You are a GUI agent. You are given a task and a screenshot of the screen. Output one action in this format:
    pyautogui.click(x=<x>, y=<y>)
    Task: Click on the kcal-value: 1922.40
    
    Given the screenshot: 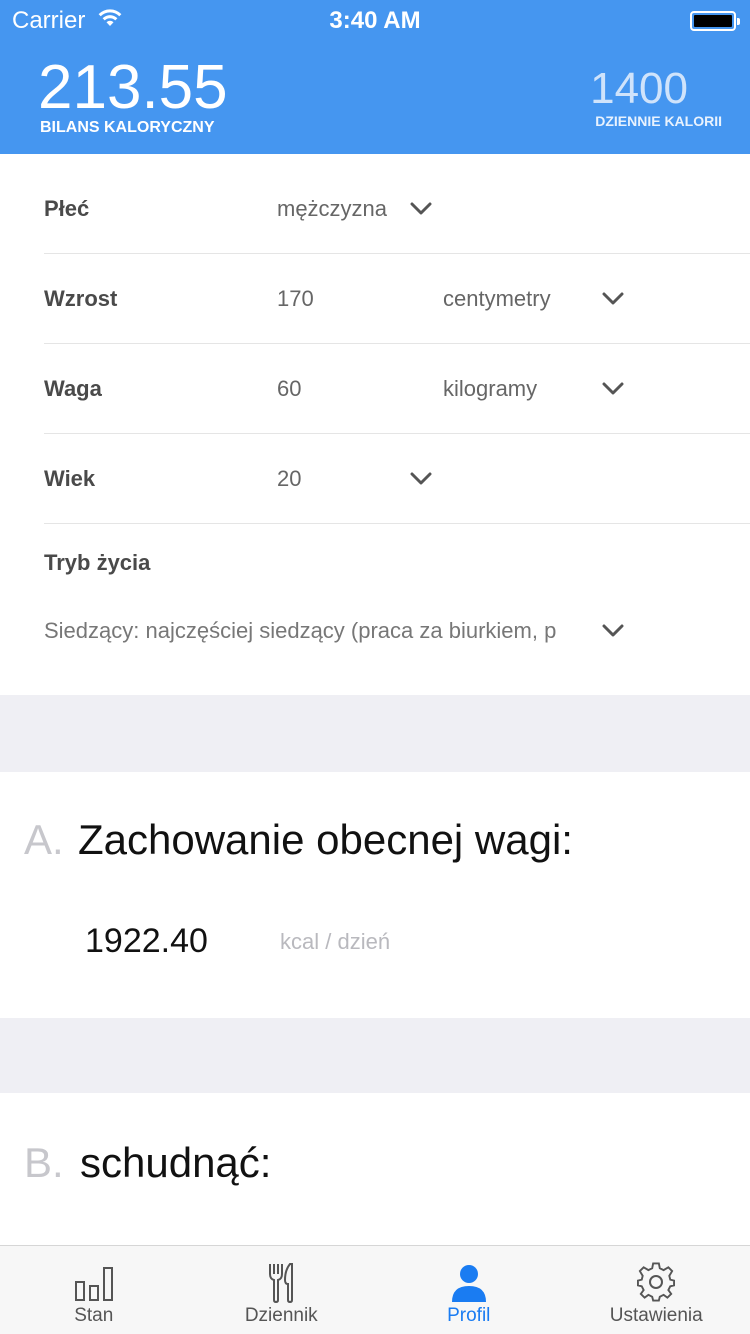 What is the action you would take?
    pyautogui.click(x=146, y=941)
    